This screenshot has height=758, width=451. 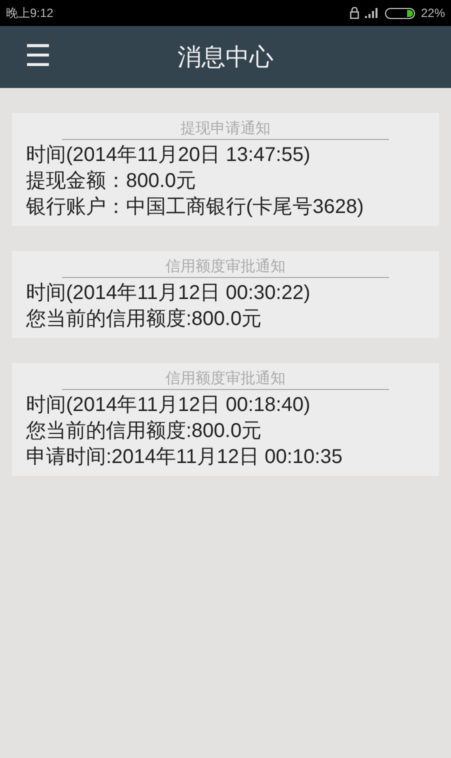 What do you see at coordinates (30, 13) in the screenshot?
I see `status-time: 晚上9:12` at bounding box center [30, 13].